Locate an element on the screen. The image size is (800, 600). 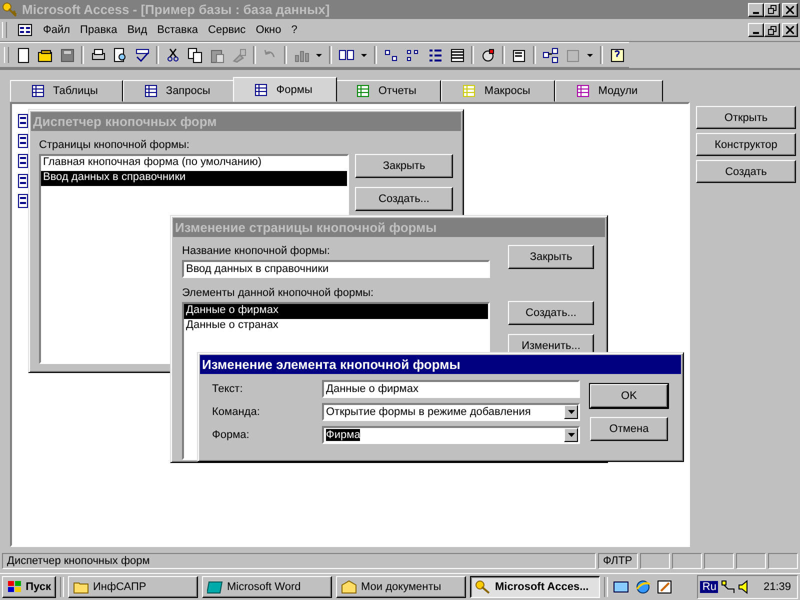
language-indicator: Ru is located at coordinates (709, 587).